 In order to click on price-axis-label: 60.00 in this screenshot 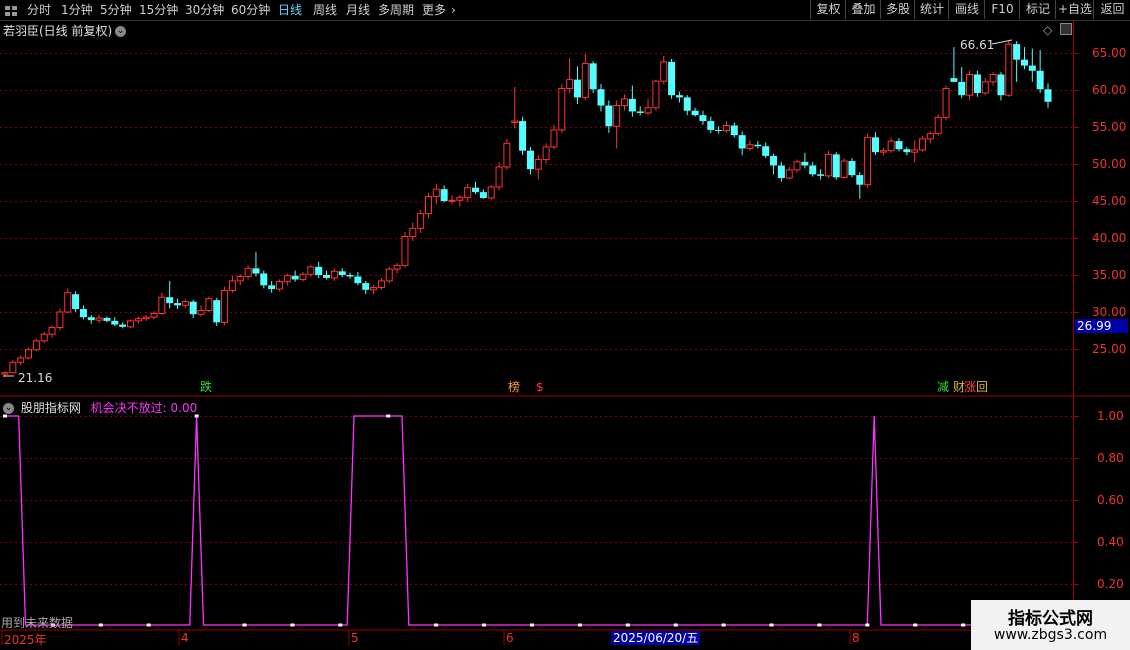, I will do `click(1109, 90)`.